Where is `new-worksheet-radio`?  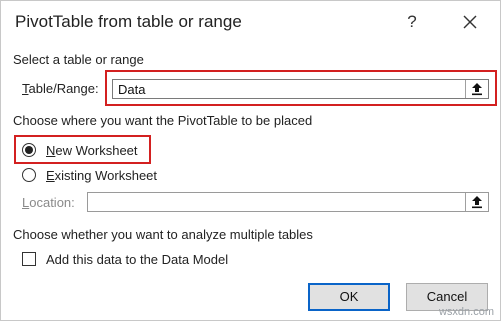
new-worksheet-radio is located at coordinates (29, 150).